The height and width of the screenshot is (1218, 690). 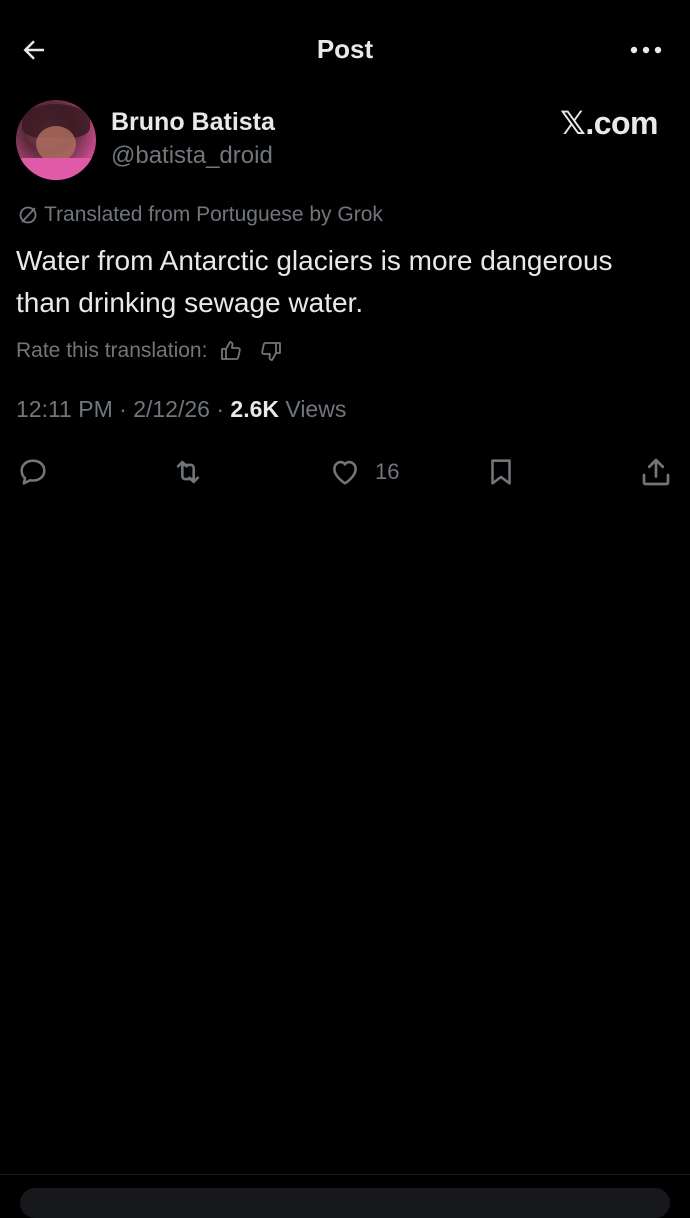 What do you see at coordinates (345, 1174) in the screenshot?
I see `bottom-divider` at bounding box center [345, 1174].